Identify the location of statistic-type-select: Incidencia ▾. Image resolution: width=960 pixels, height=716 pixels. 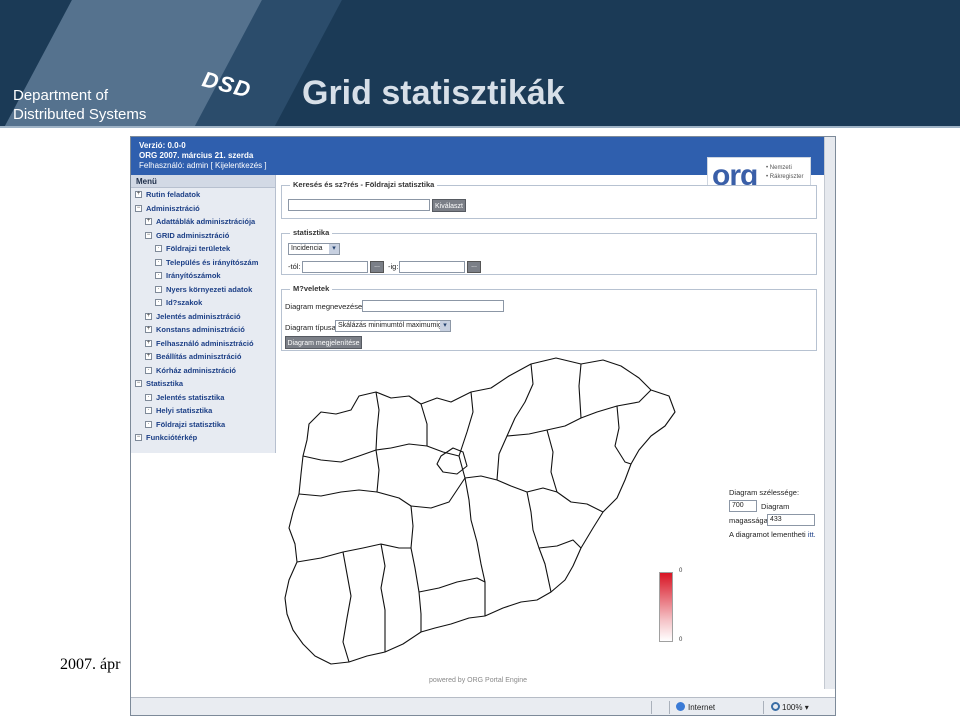
(314, 249).